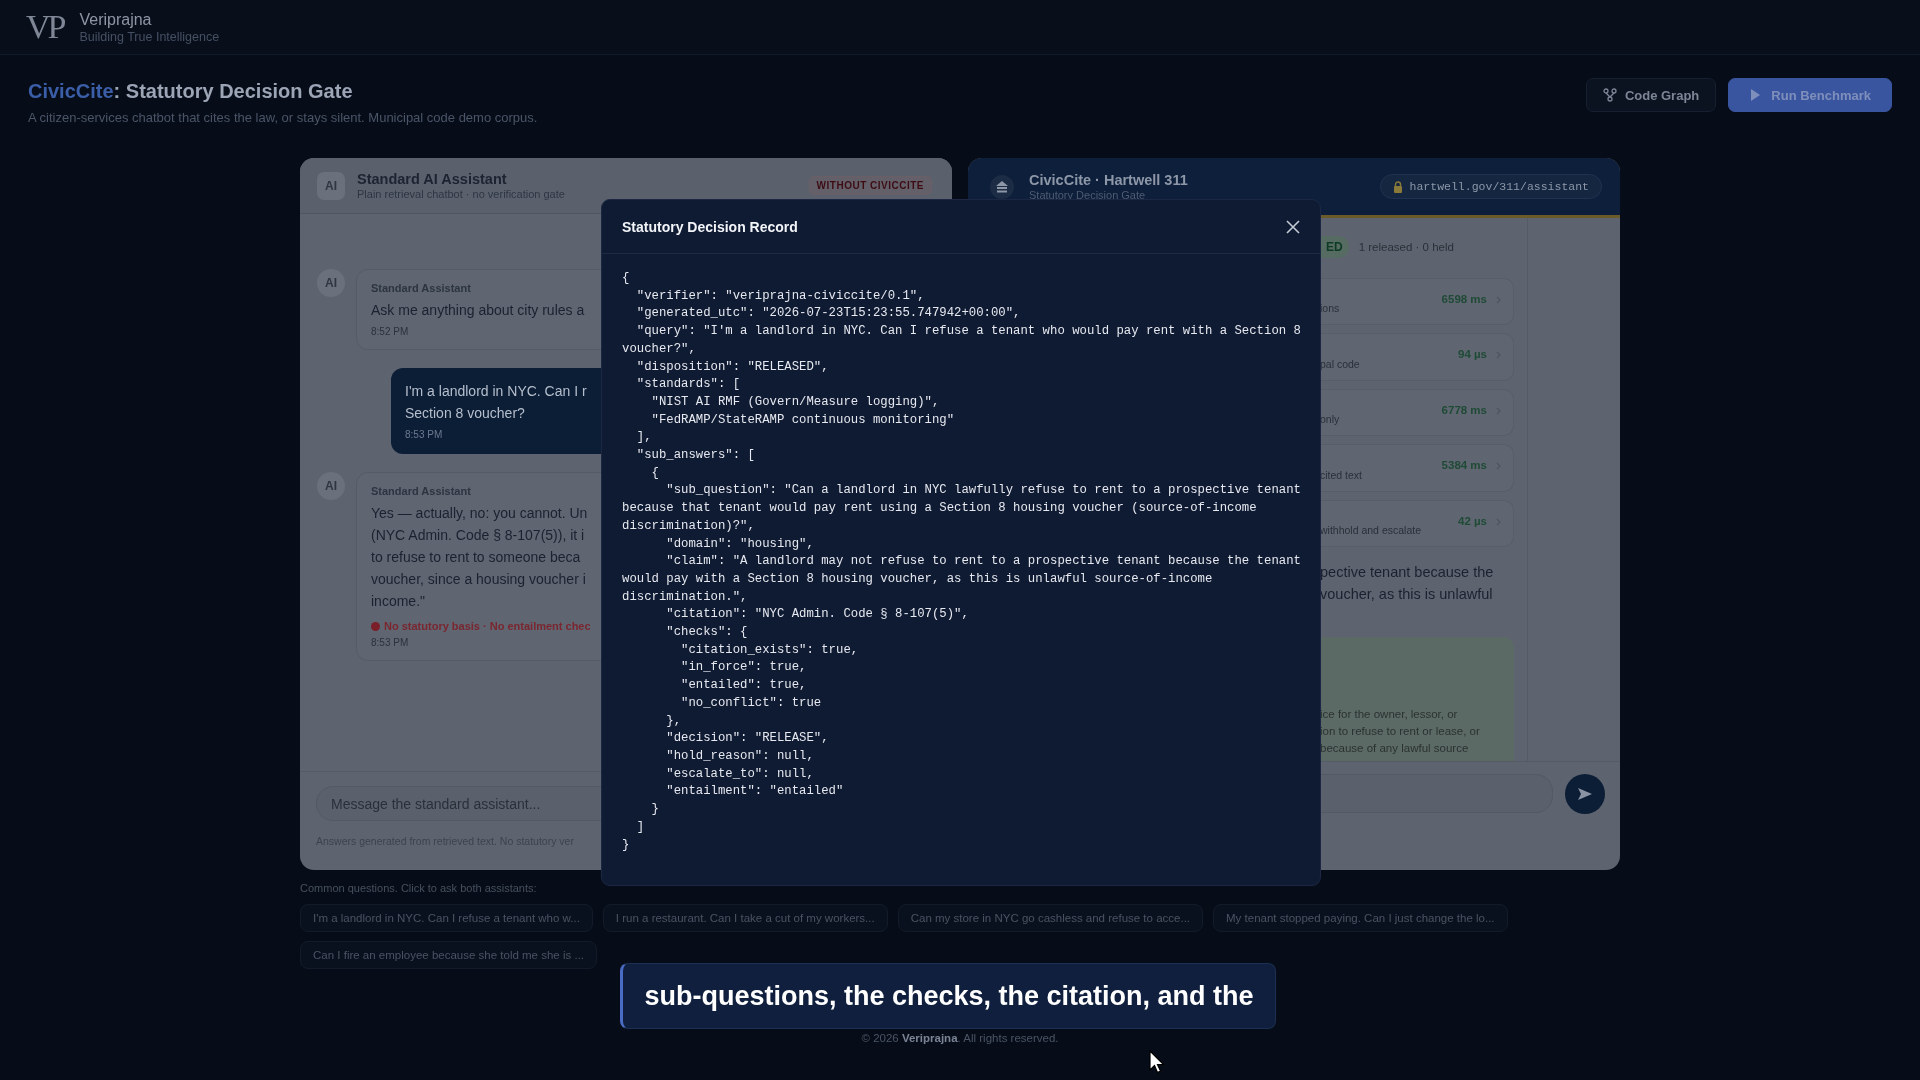 The width and height of the screenshot is (1920, 1080). What do you see at coordinates (478, 310) in the screenshot?
I see `message-text: Ask me anything about city rules a` at bounding box center [478, 310].